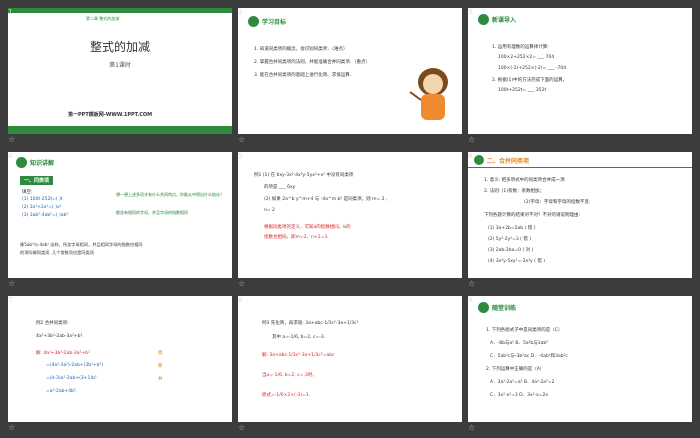 Image resolution: width=700 pixels, height=438 pixels. Describe the element at coordinates (120, 10) in the screenshot. I see `top-band` at that location.